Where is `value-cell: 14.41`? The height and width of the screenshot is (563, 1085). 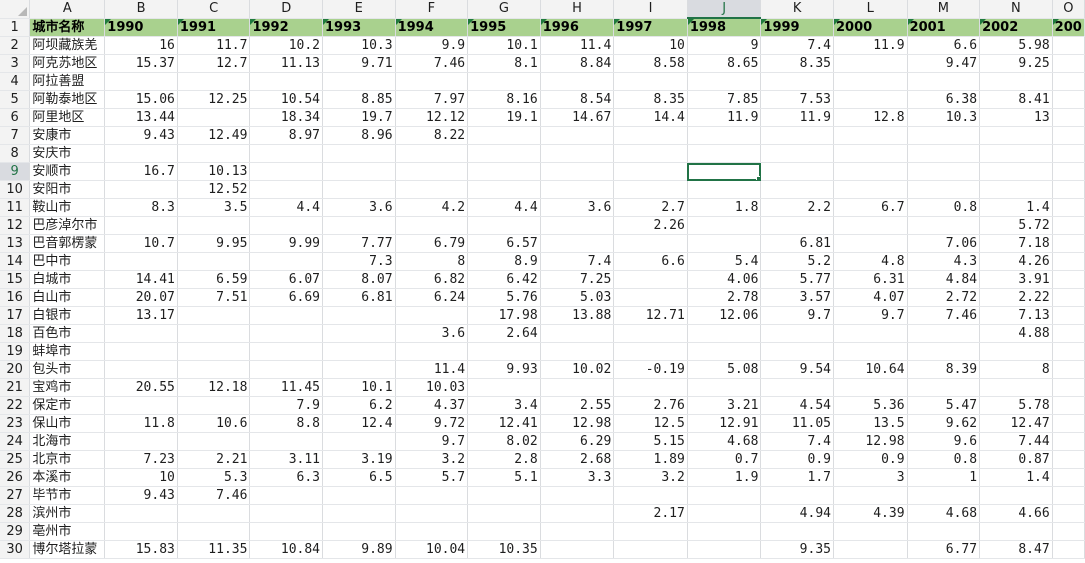 value-cell: 14.41 is located at coordinates (141, 279).